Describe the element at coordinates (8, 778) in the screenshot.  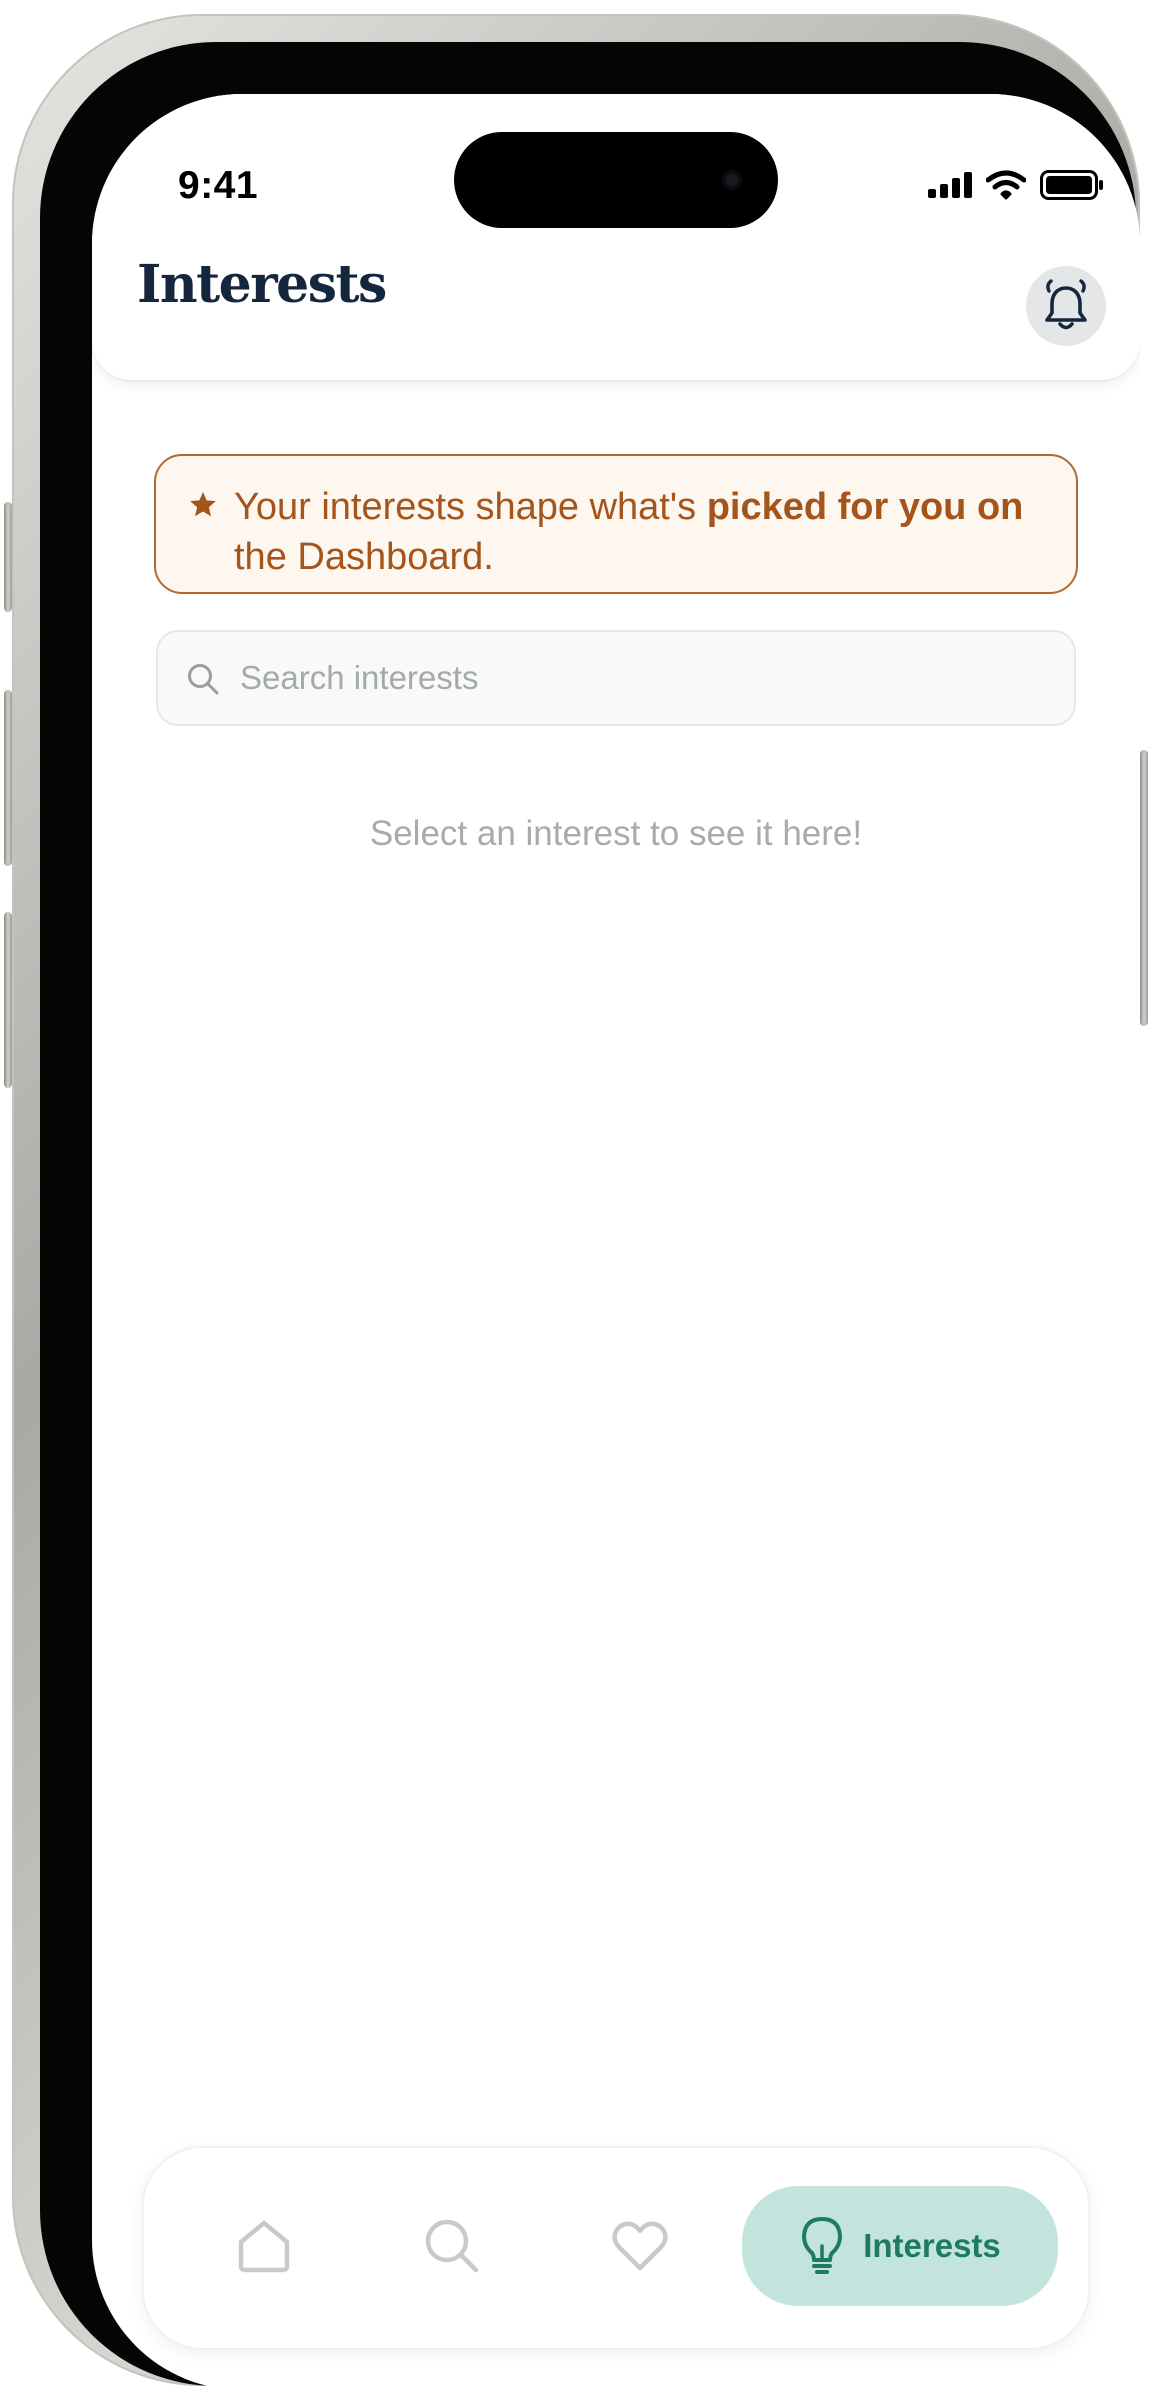
I see `volume-up-button` at that location.